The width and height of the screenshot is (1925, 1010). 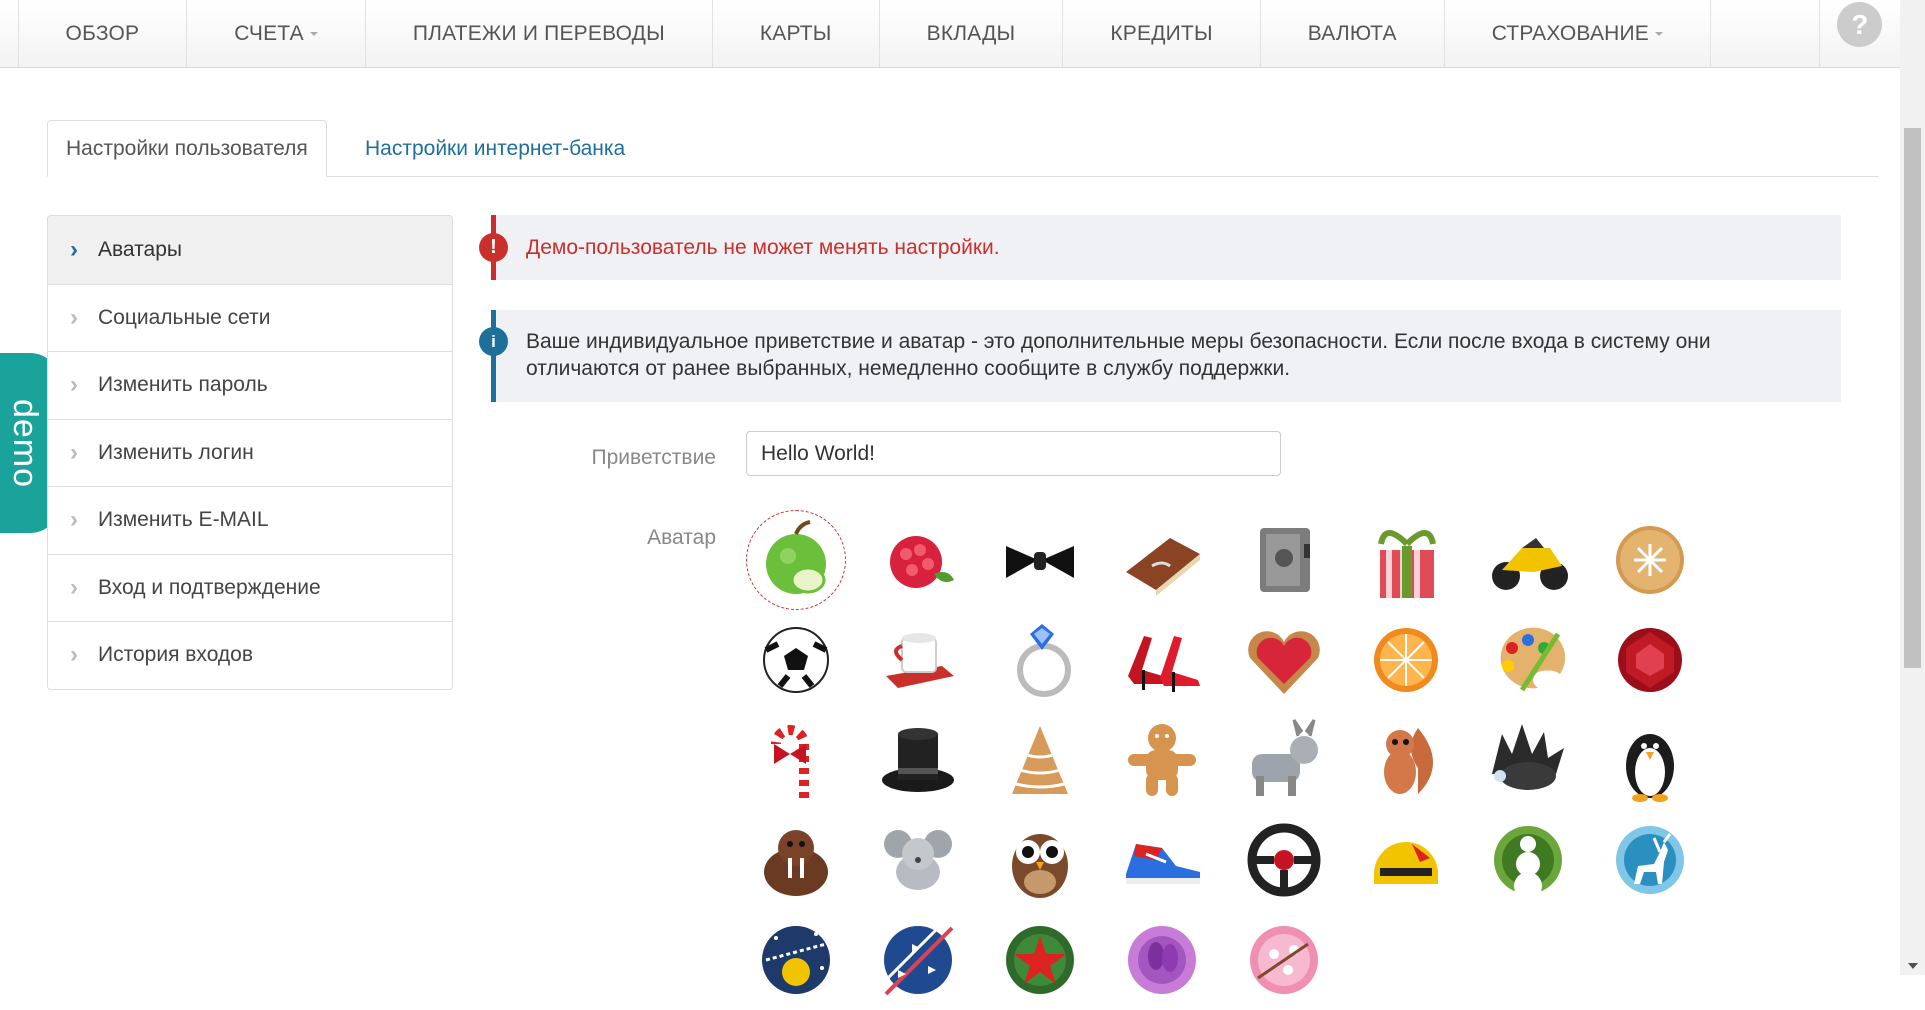 What do you see at coordinates (1650, 560) in the screenshot?
I see `avatar-option-cookie` at bounding box center [1650, 560].